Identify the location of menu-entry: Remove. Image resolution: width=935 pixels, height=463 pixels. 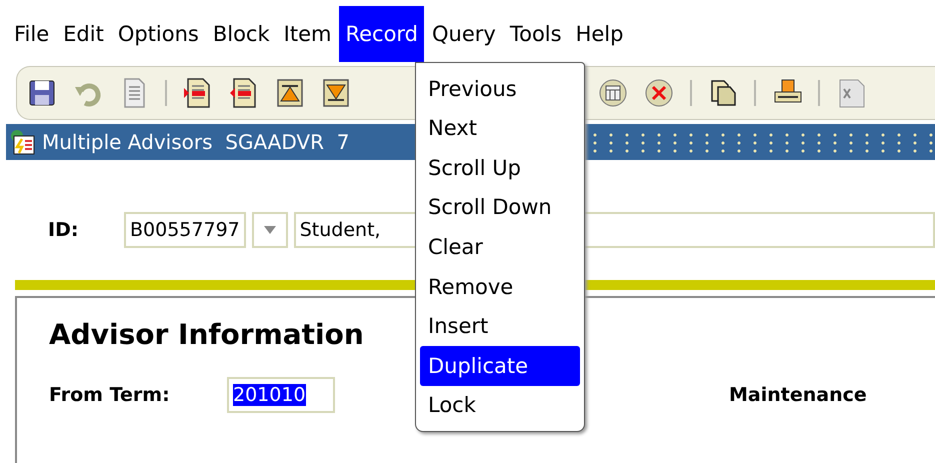
(500, 286).